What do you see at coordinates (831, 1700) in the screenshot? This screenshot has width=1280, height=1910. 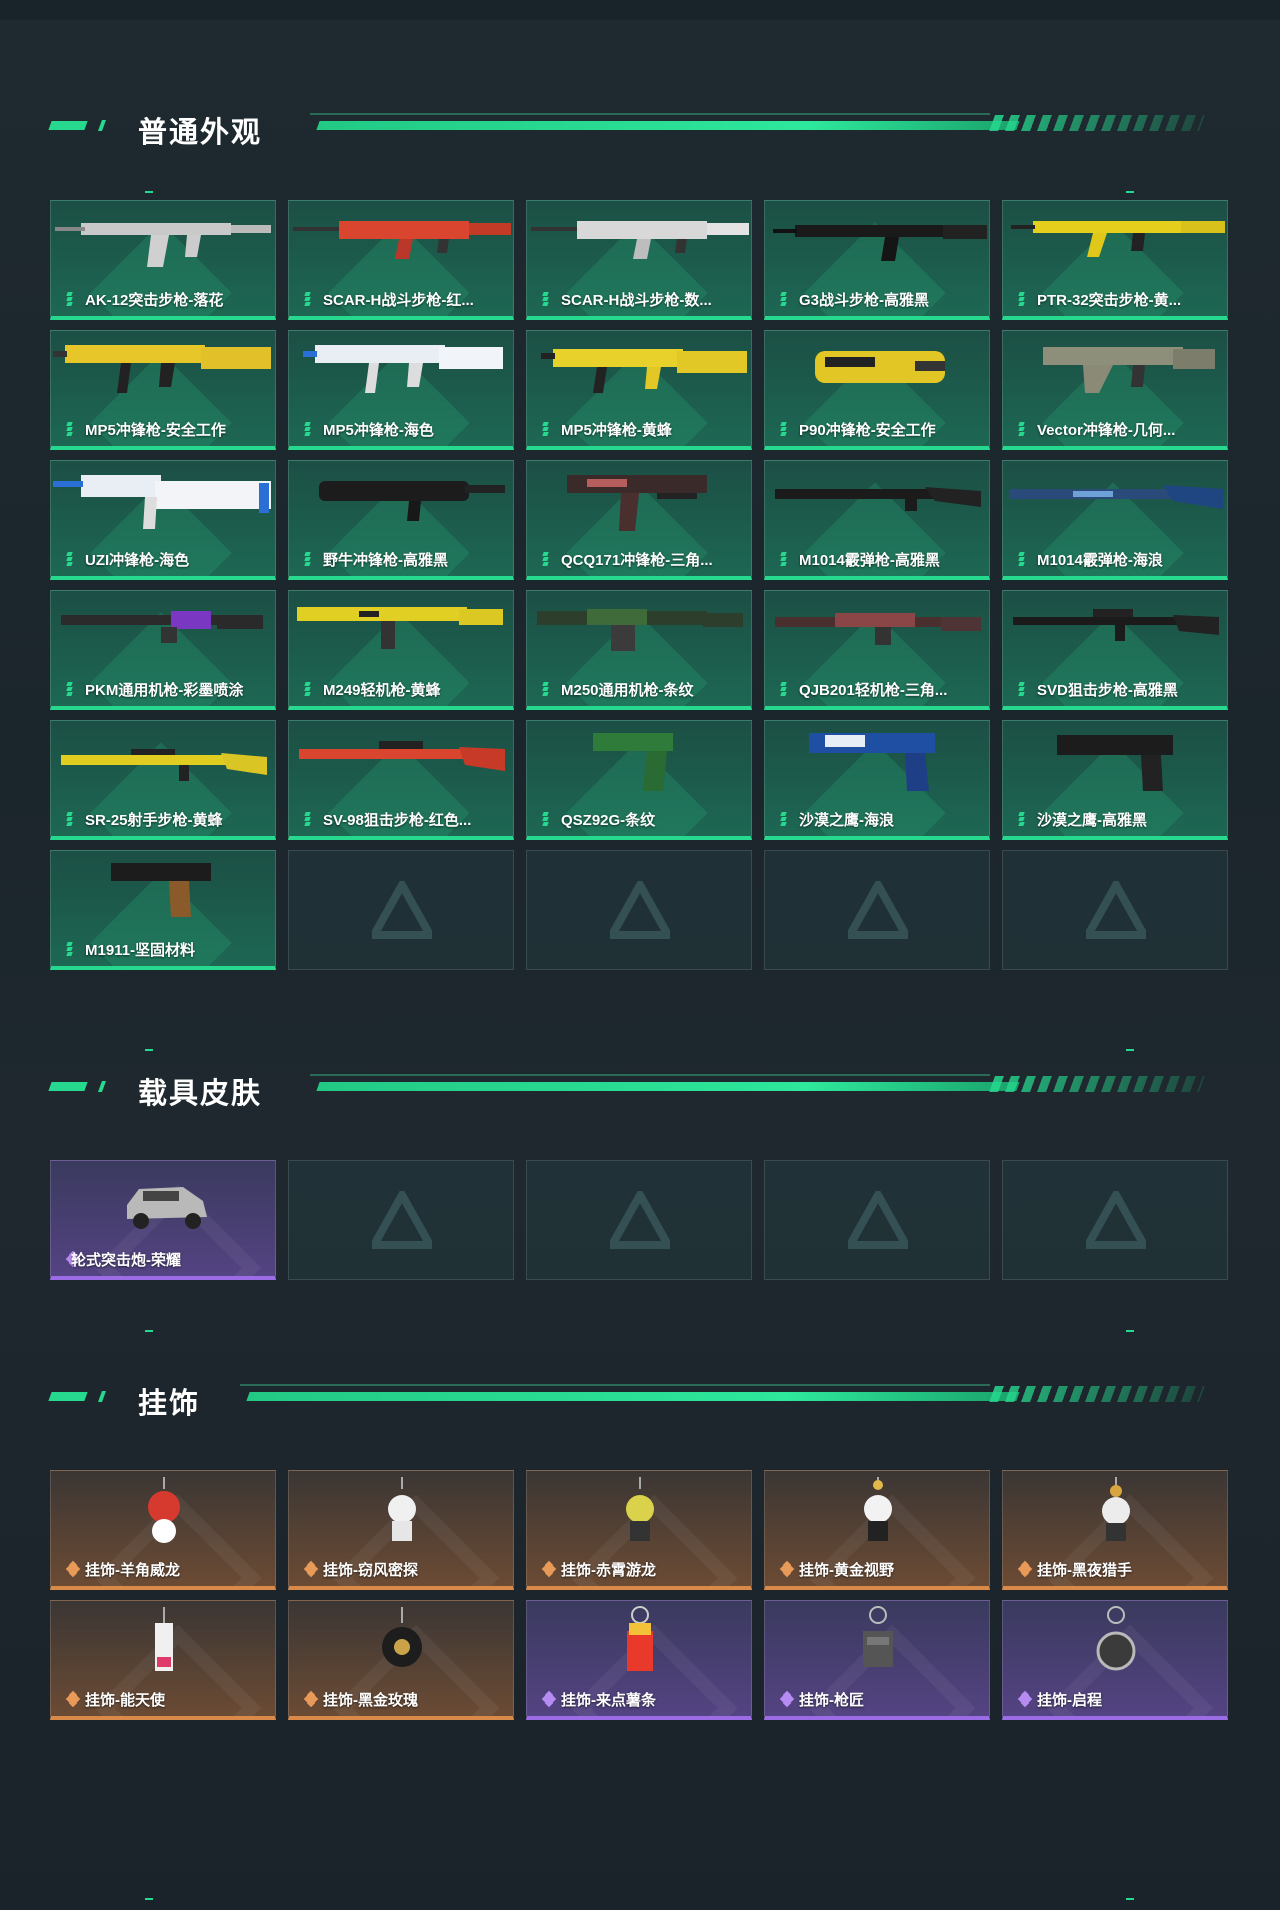 I see `item-label: 挂饰-枪匠` at bounding box center [831, 1700].